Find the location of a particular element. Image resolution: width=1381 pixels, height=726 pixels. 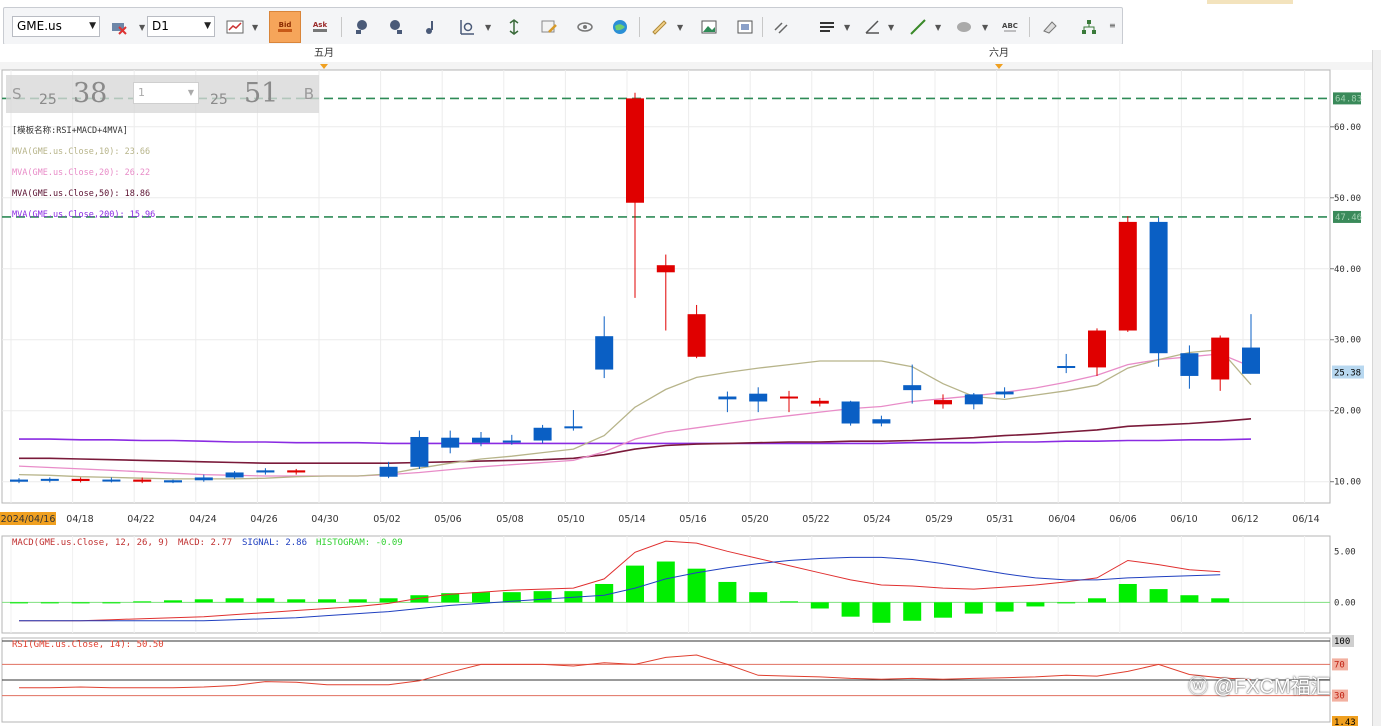

buy-price-small: 25 is located at coordinates (219, 100).